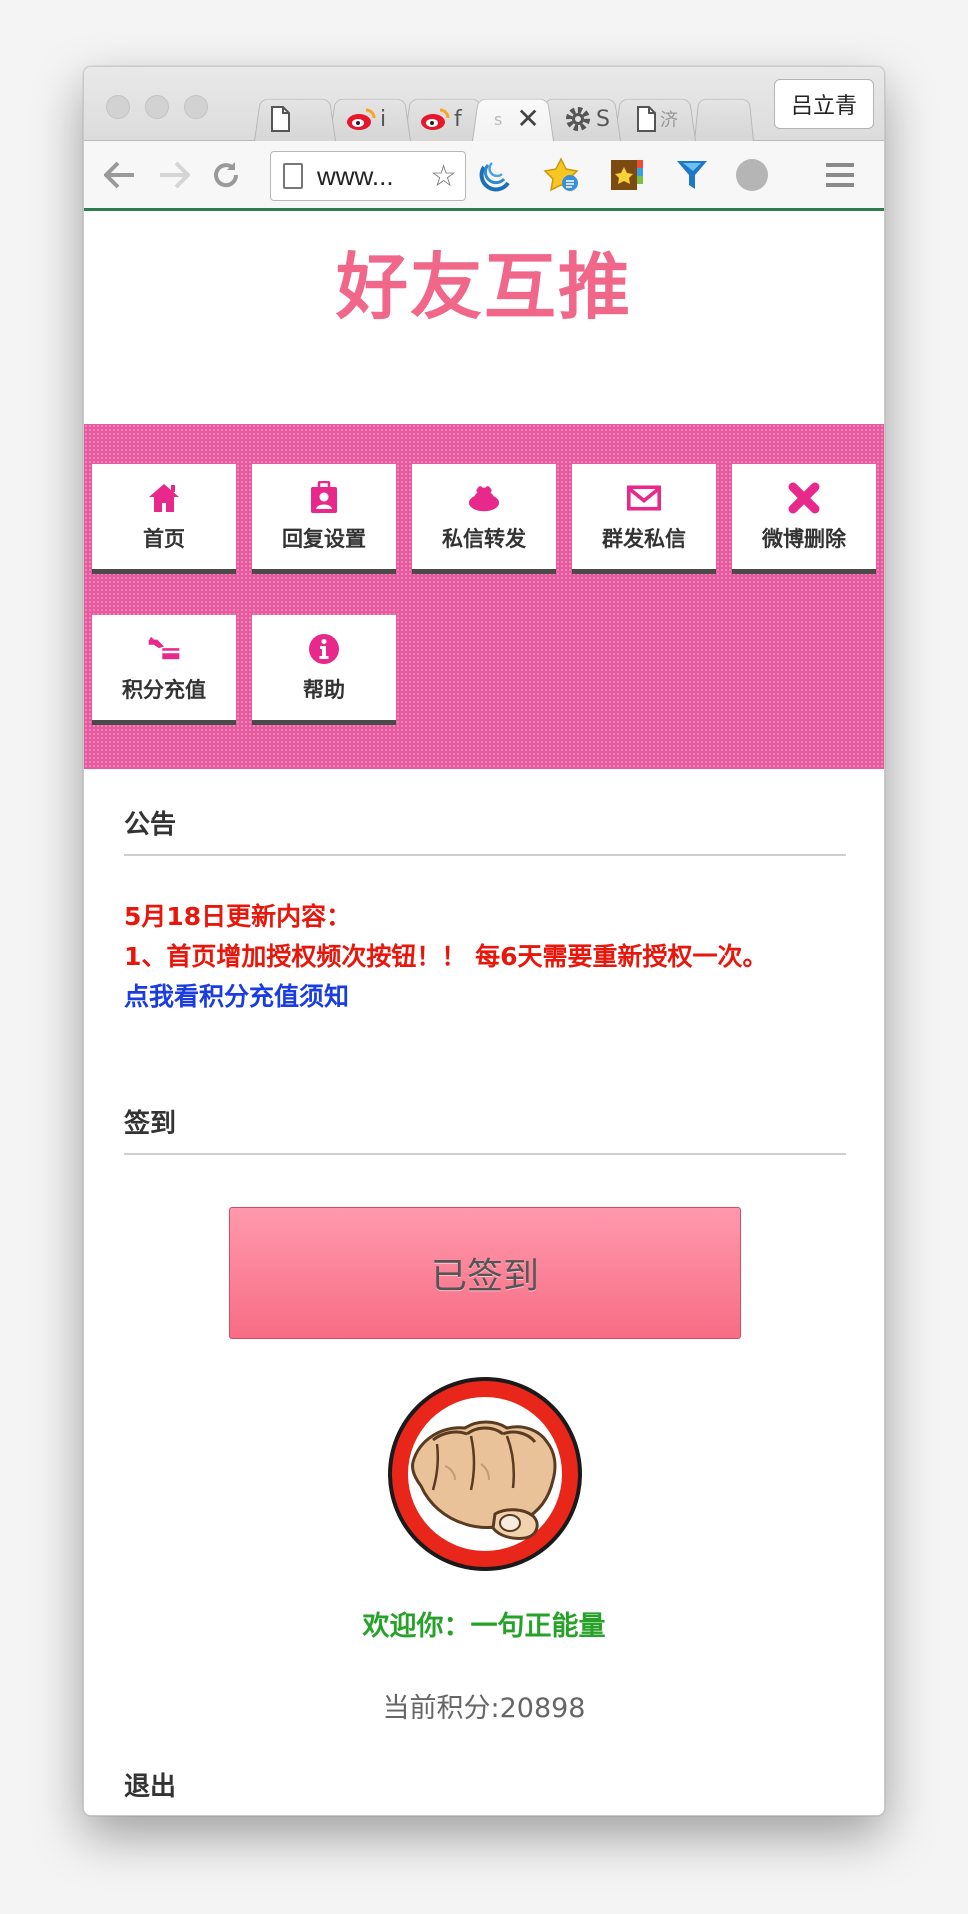 This screenshot has height=1914, width=968. I want to click on tab-label: 济, so click(669, 120).